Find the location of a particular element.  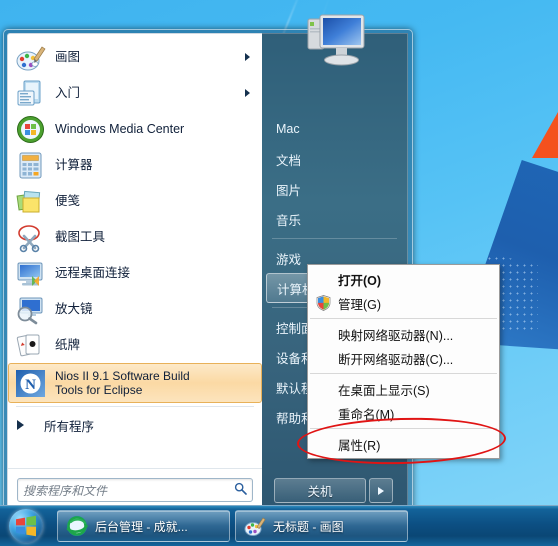

start-menu-right-item-music: 音乐 is located at coordinates (334, 219).